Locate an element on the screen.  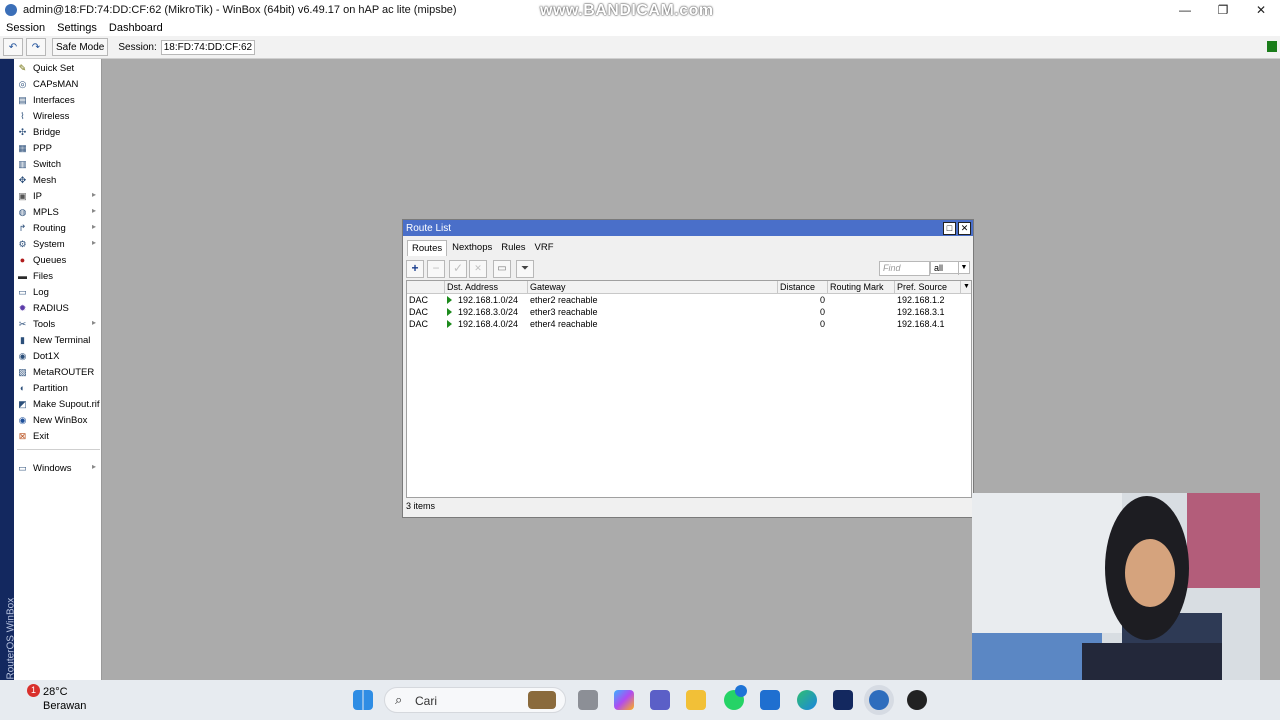
cell-dst: 192.168.3.0/24 is located at coordinates (486, 312).